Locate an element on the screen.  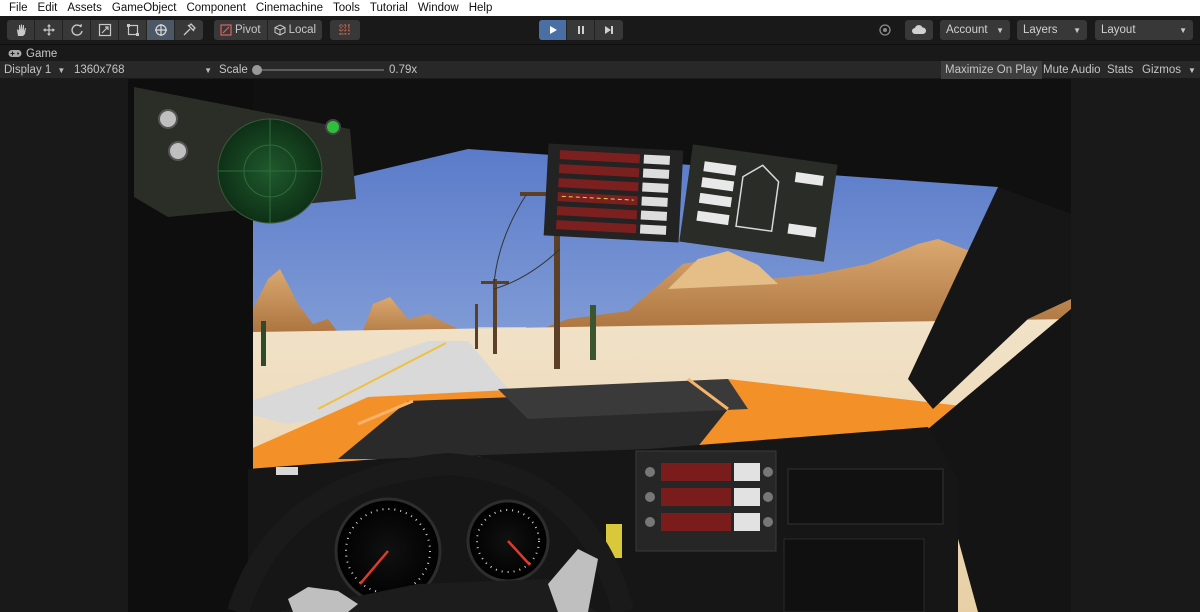
pivot-toggles: Pivot Local is located at coordinates (268, 30).